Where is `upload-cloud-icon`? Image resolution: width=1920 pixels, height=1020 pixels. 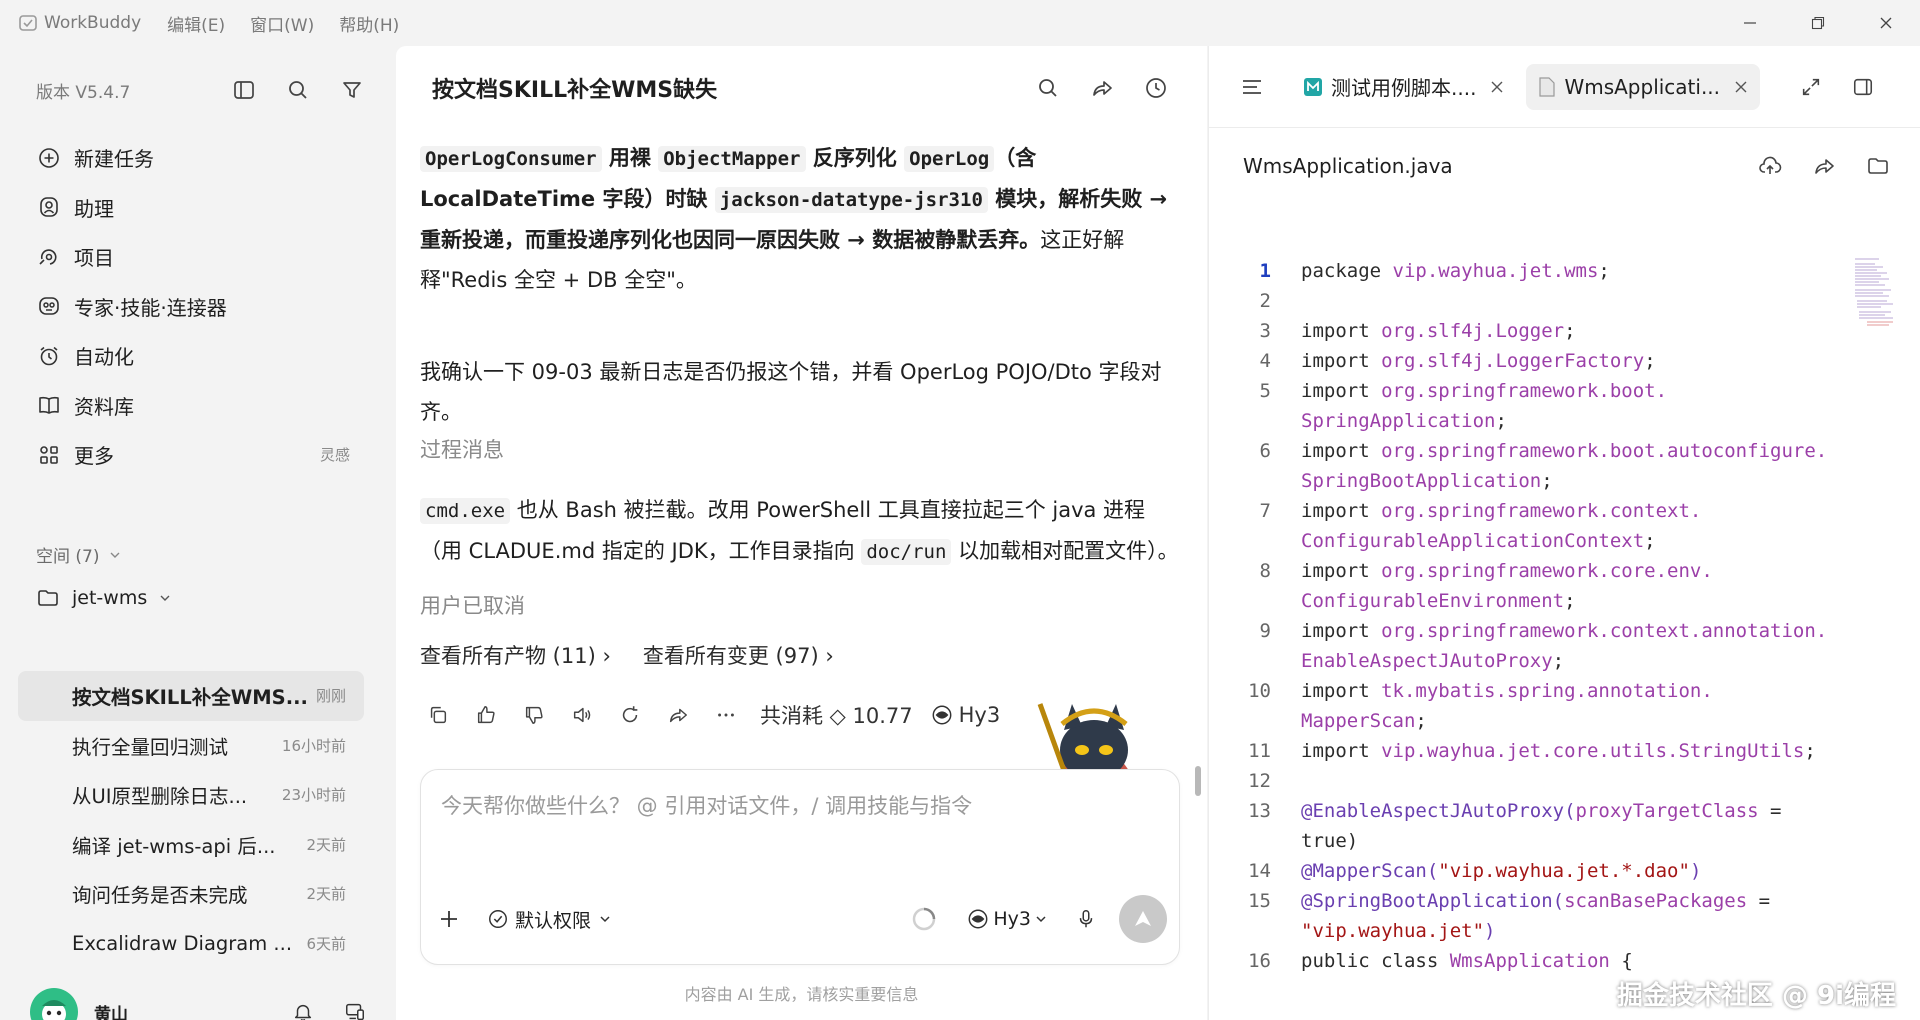
upload-cloud-icon is located at coordinates (1770, 166).